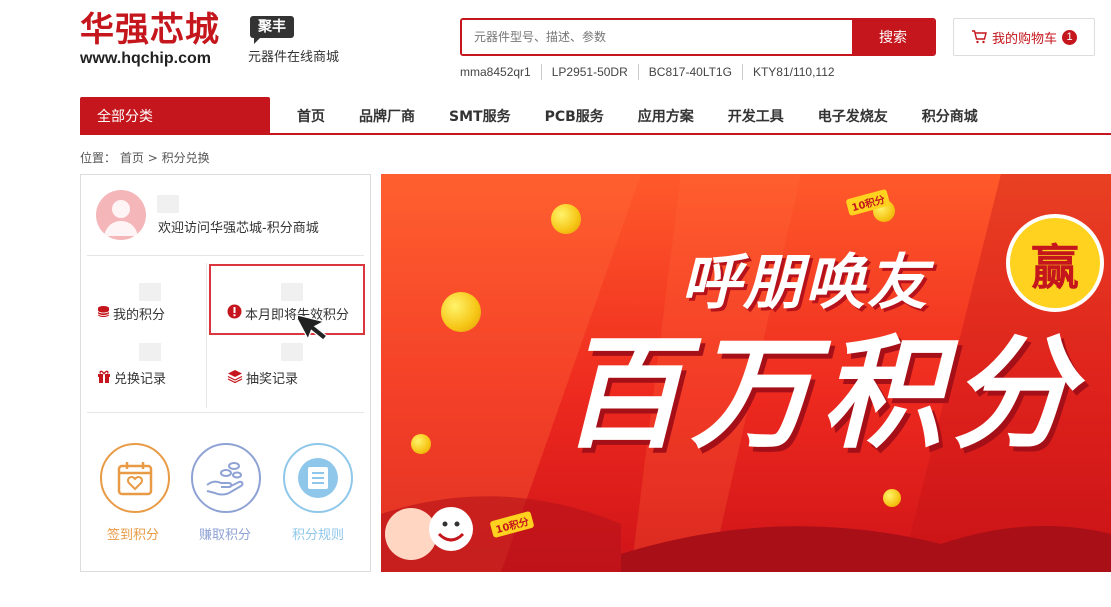 This screenshot has width=1111, height=607. I want to click on avatar, so click(121, 215).